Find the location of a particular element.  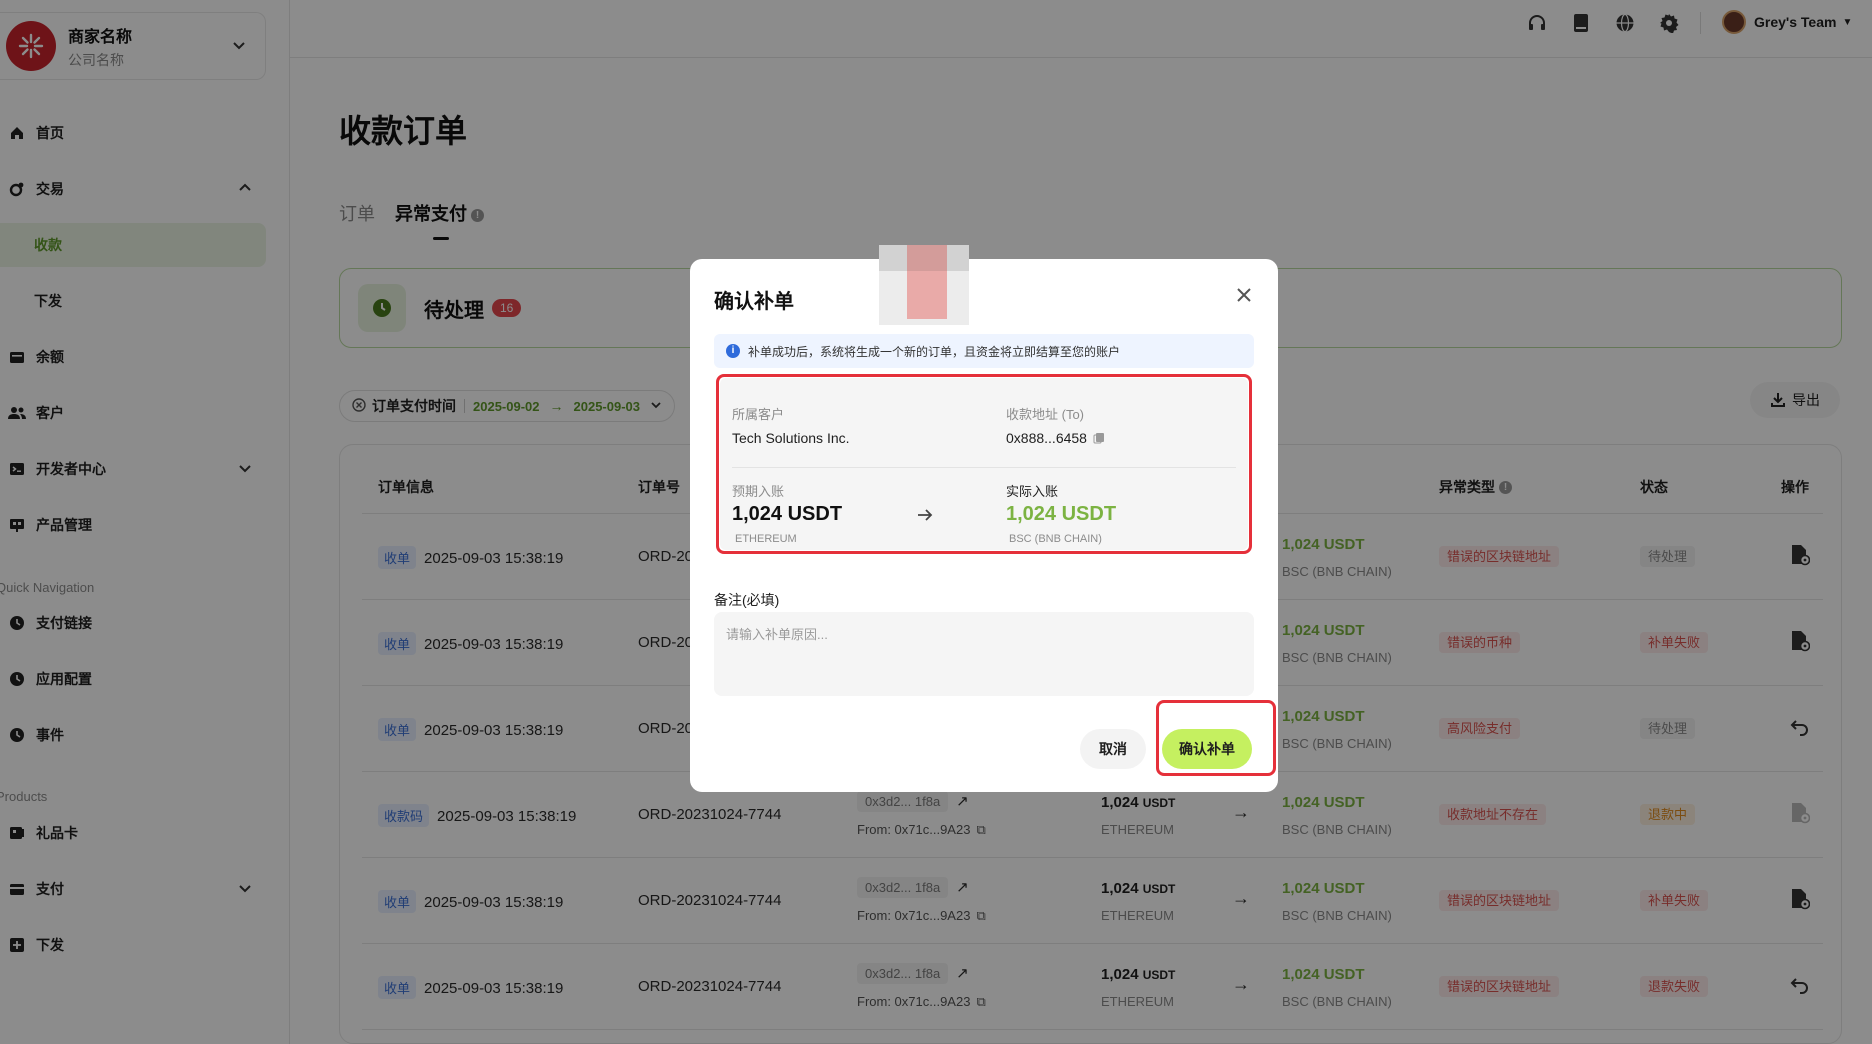

modal-title: 确认补单 is located at coordinates (754, 302).